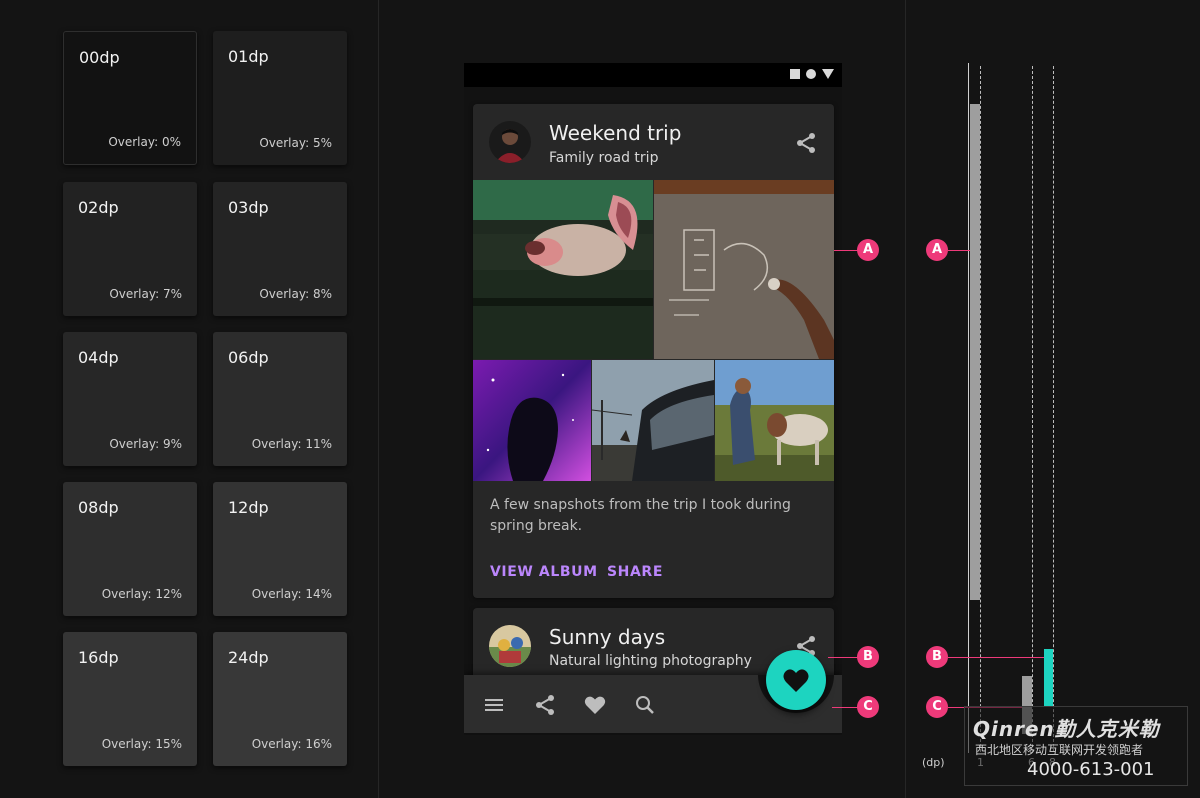 This screenshot has width=1200, height=798. What do you see at coordinates (248, 657) in the screenshot?
I see `tile-label: 24dp` at bounding box center [248, 657].